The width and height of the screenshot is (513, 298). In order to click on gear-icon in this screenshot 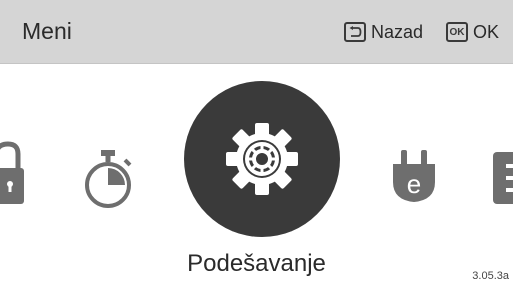, I will do `click(262, 159)`.